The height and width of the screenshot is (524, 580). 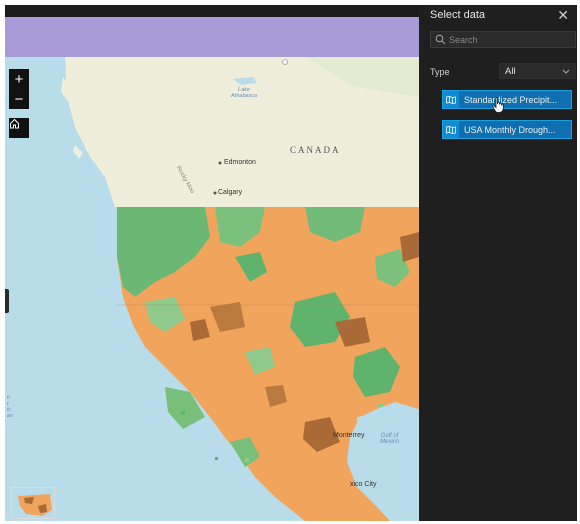 What do you see at coordinates (212, 37) in the screenshot?
I see `header-banner` at bounding box center [212, 37].